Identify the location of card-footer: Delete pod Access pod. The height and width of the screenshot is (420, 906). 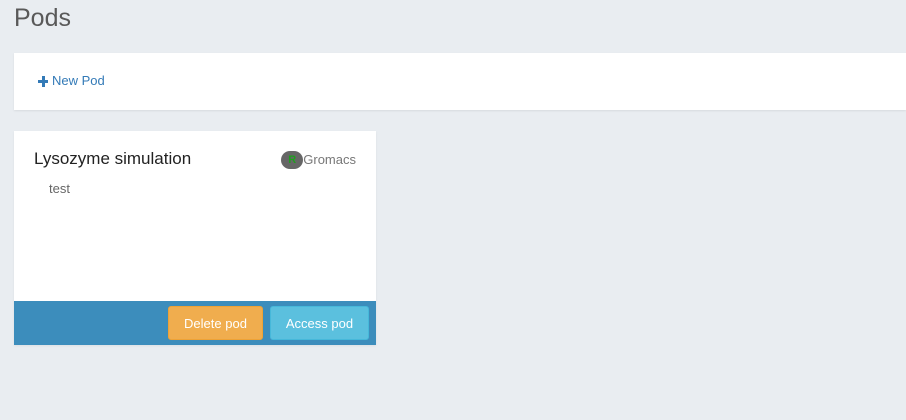
(195, 323).